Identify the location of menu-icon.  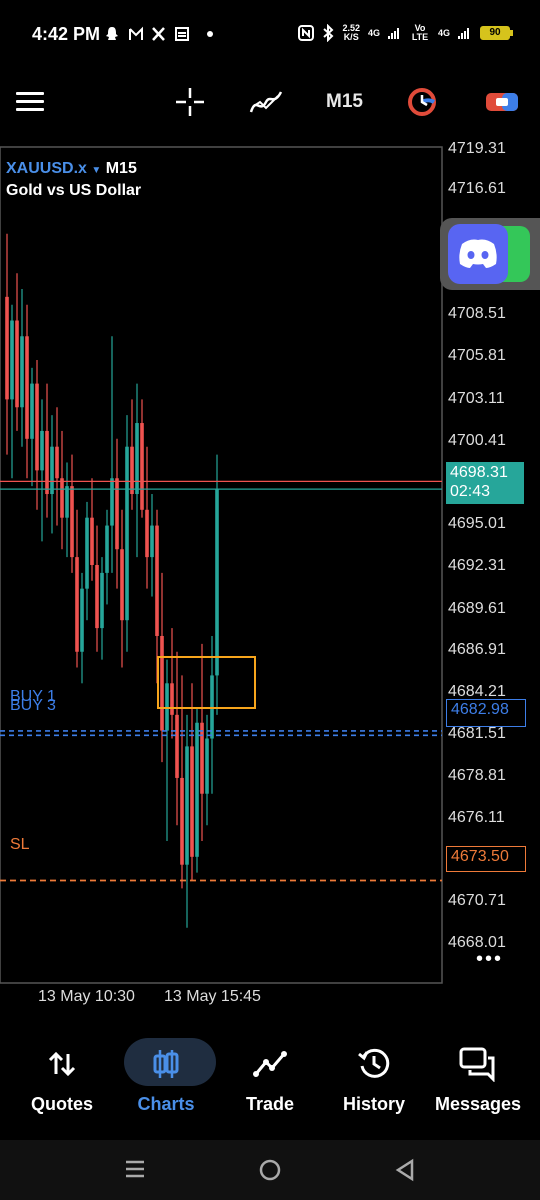
(30, 102).